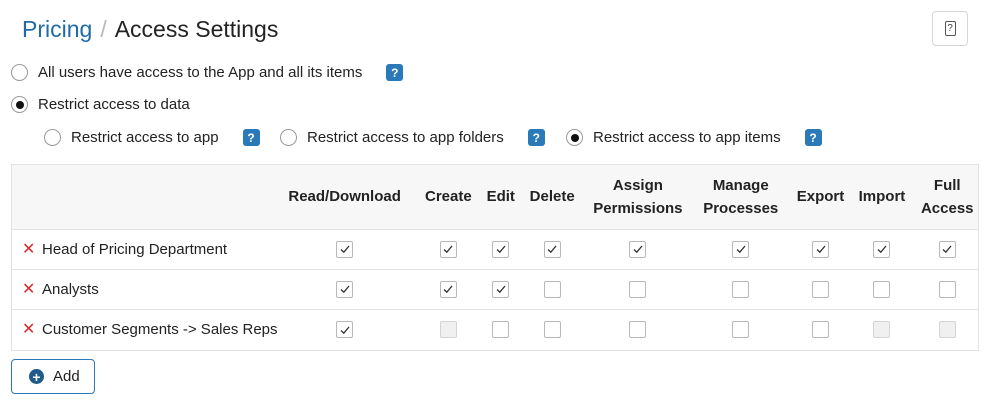  I want to click on radio-restrict-app: Restrict access to app ?, so click(152, 137).